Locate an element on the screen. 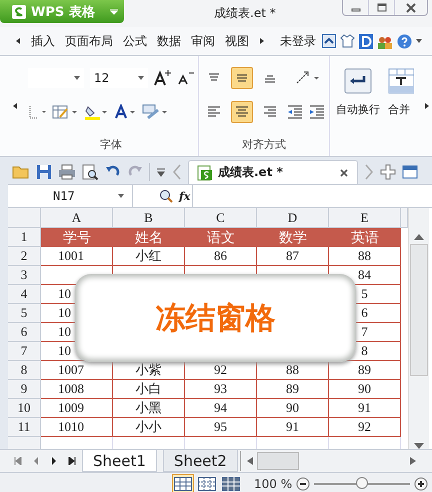  row-header: 8 is located at coordinates (24, 370).